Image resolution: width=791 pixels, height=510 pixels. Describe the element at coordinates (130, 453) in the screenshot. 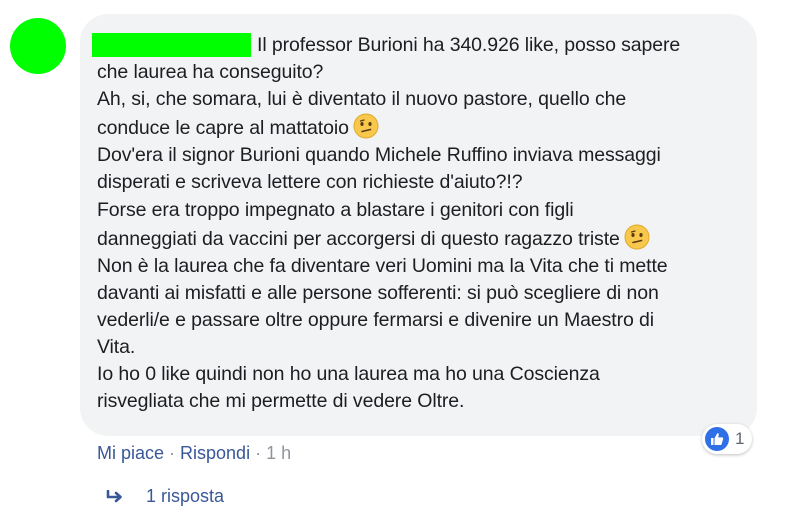

I see `like-link: Mi piace` at that location.